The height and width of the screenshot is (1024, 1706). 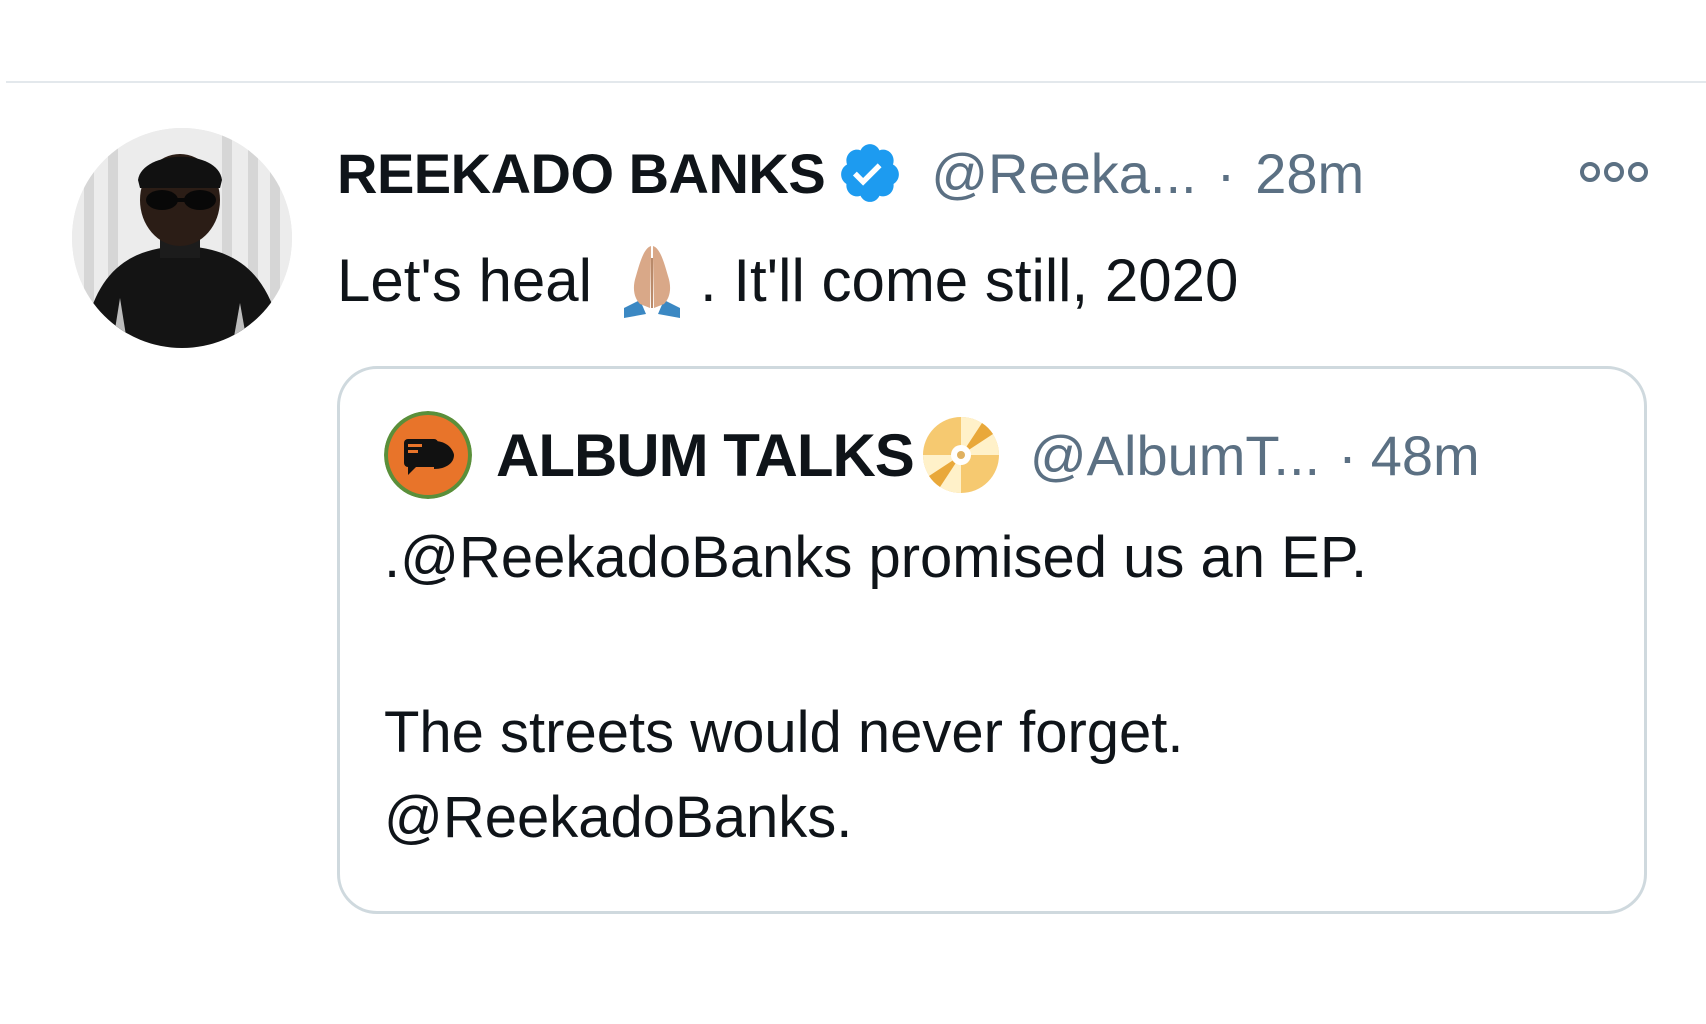 What do you see at coordinates (464, 280) in the screenshot?
I see `tweet-text-part-1: Let's heal` at bounding box center [464, 280].